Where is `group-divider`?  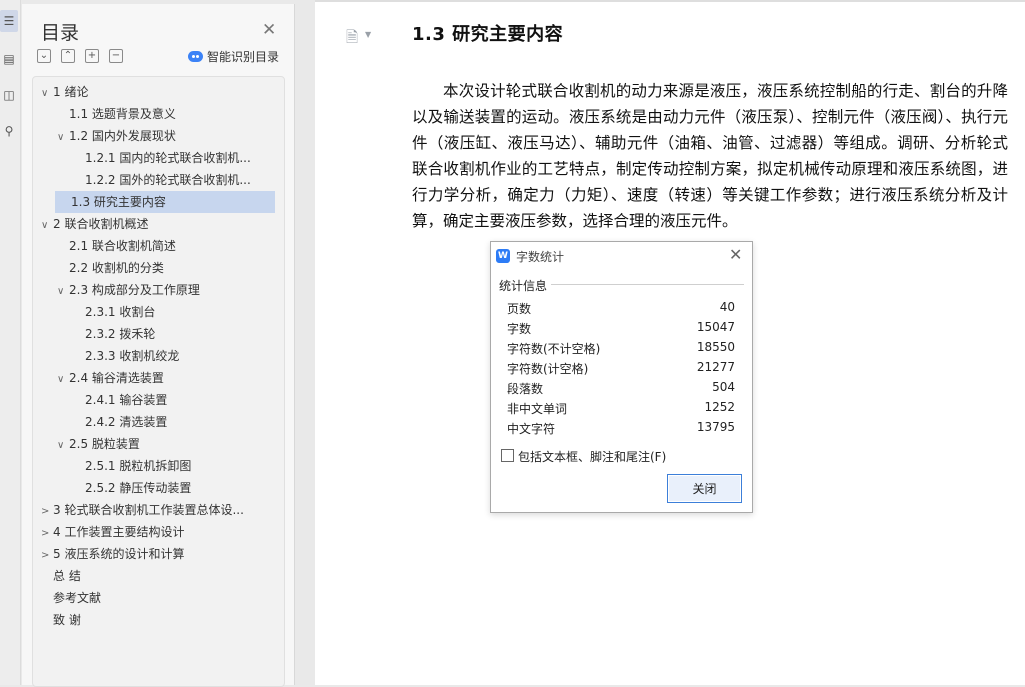
group-divider is located at coordinates (647, 284).